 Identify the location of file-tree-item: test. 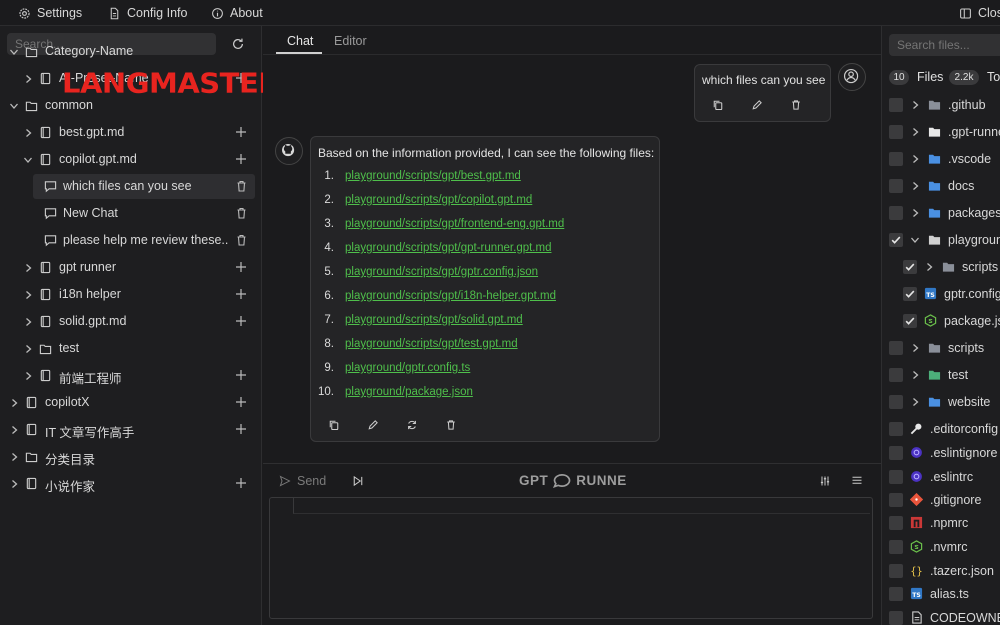
(941, 375).